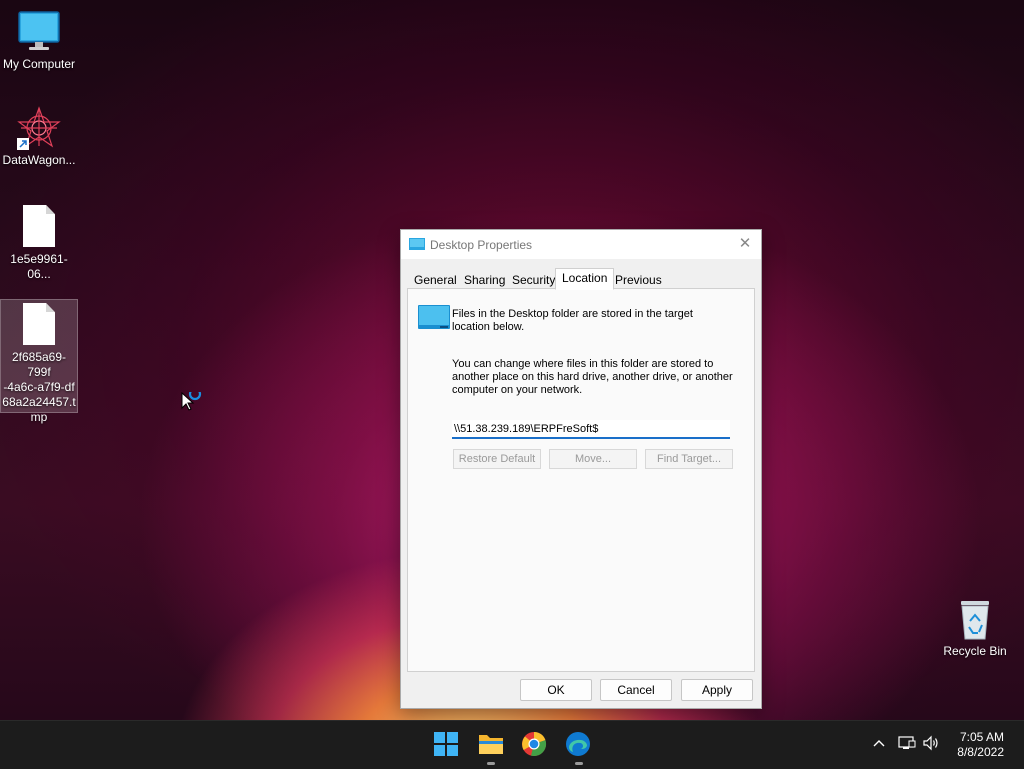  What do you see at coordinates (745, 244) in the screenshot?
I see `close-icon: ✕` at bounding box center [745, 244].